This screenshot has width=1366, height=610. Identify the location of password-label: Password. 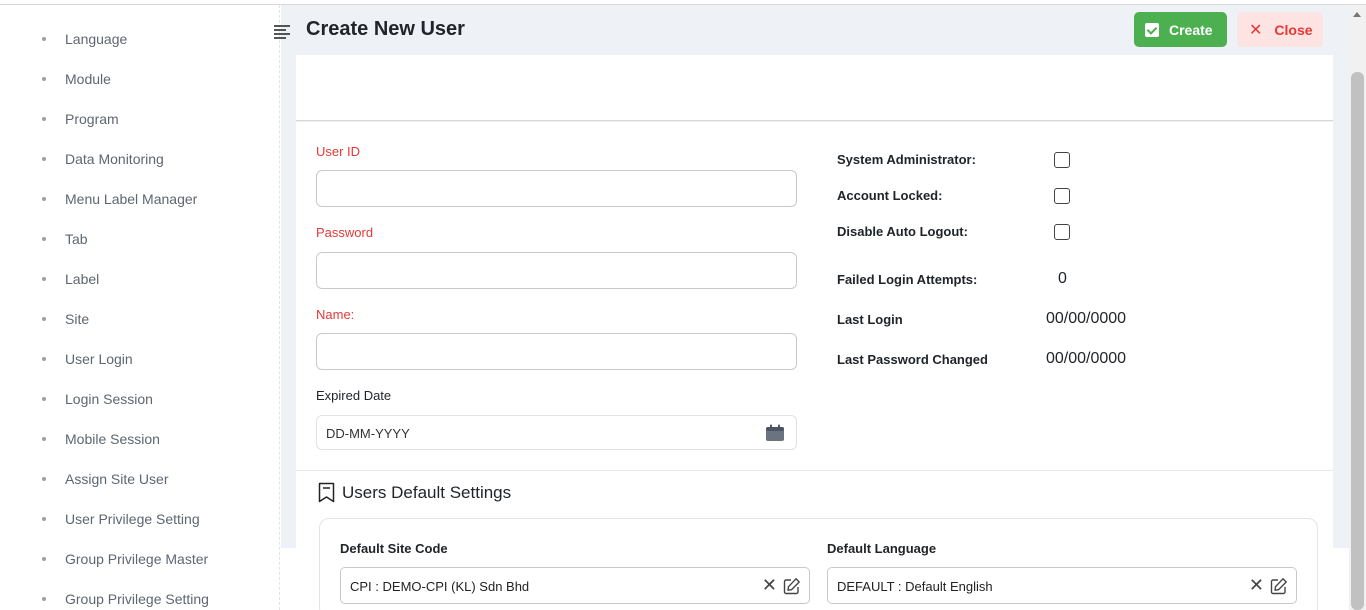
(345, 232).